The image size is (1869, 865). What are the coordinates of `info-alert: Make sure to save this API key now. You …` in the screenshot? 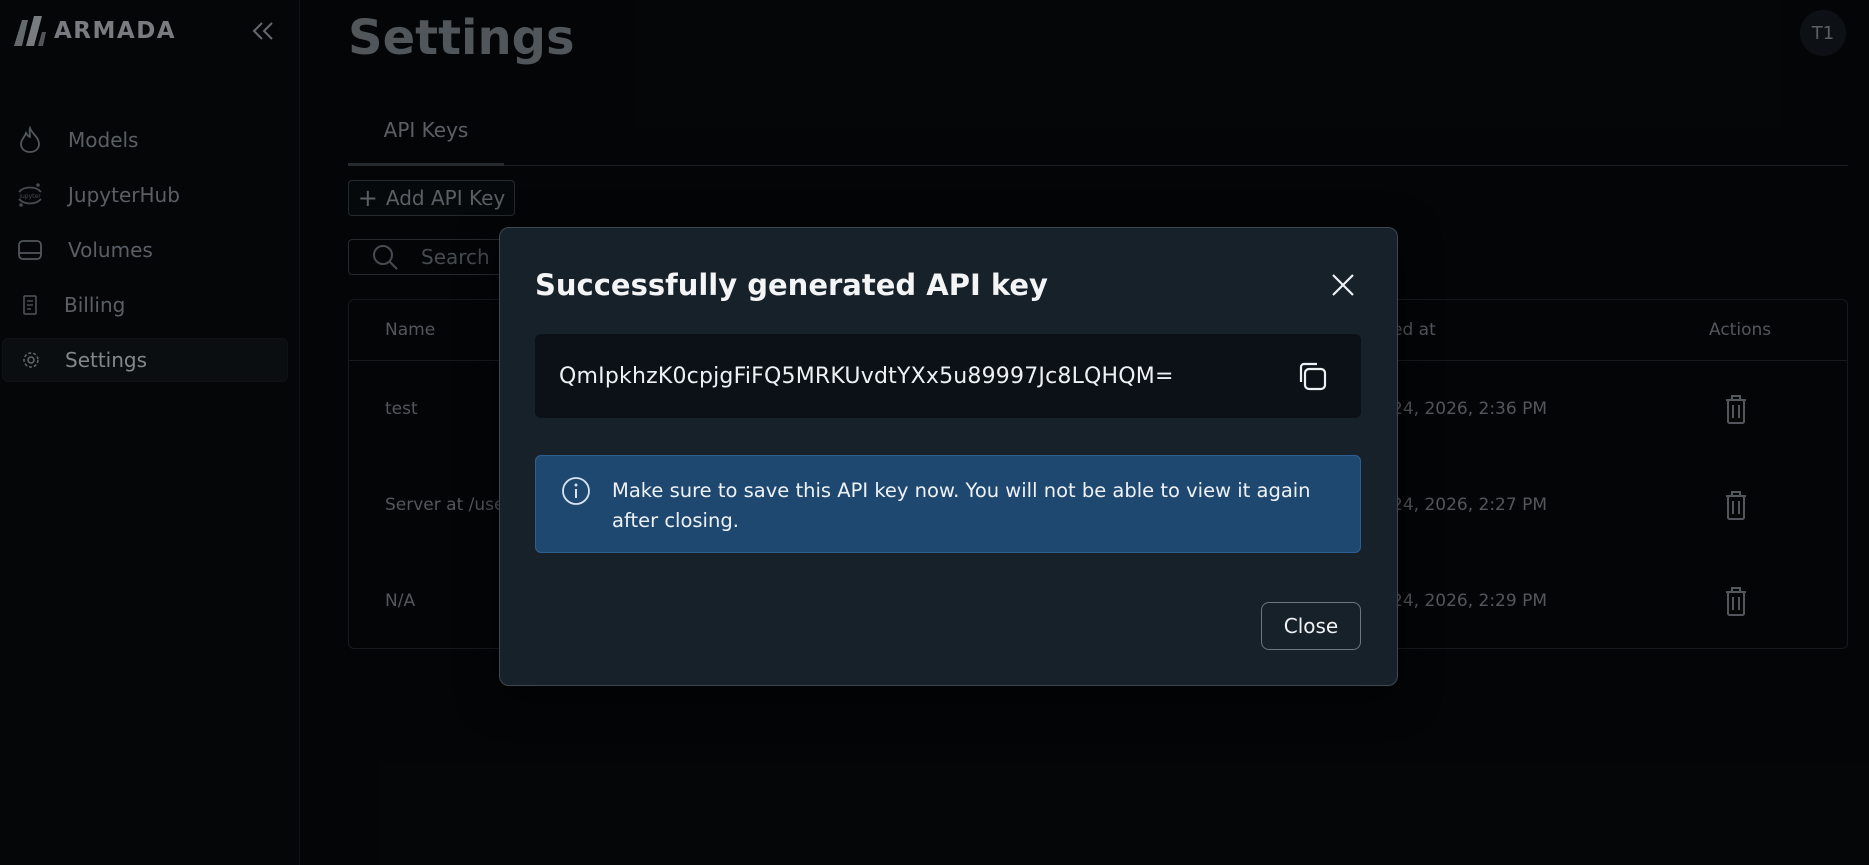 It's located at (948, 504).